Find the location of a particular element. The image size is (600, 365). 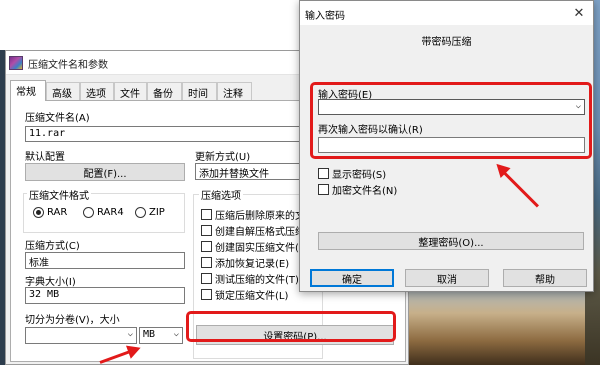

update-mode-label: 更新方式(U) is located at coordinates (223, 157).